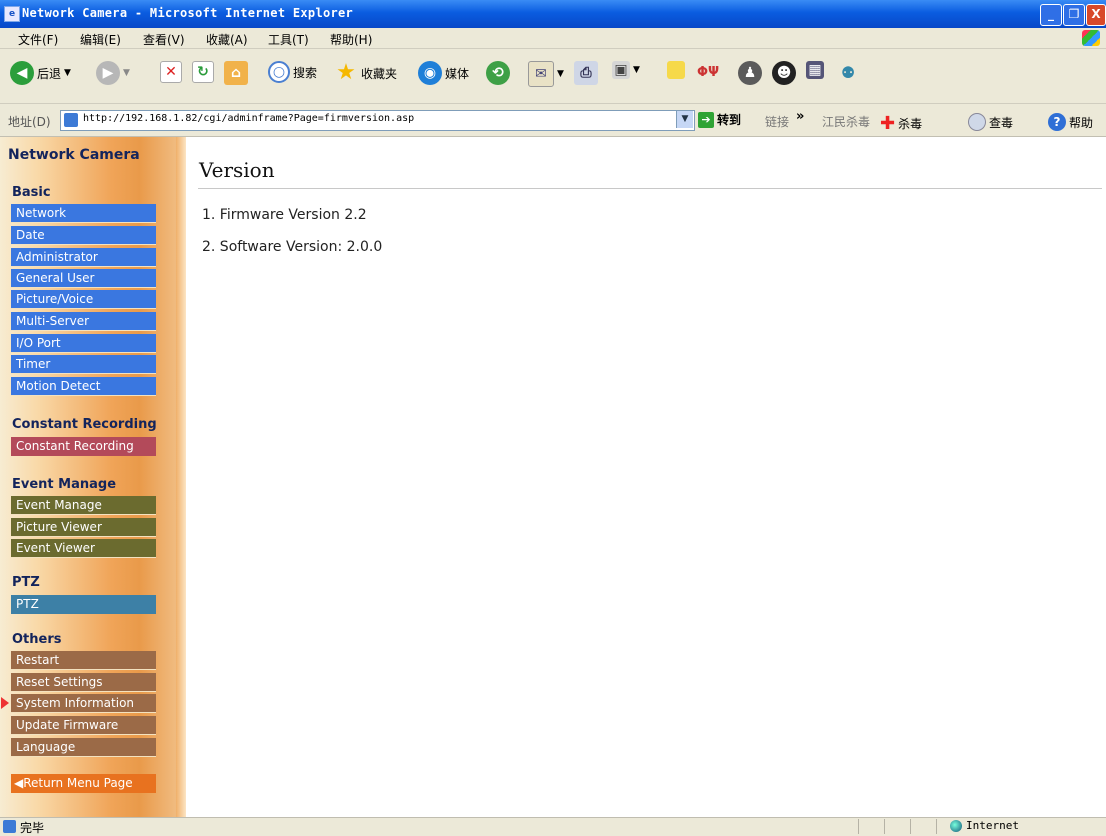 This screenshot has width=1106, height=836. Describe the element at coordinates (684, 119) in the screenshot. I see `address-dropdown-button: ▼` at that location.